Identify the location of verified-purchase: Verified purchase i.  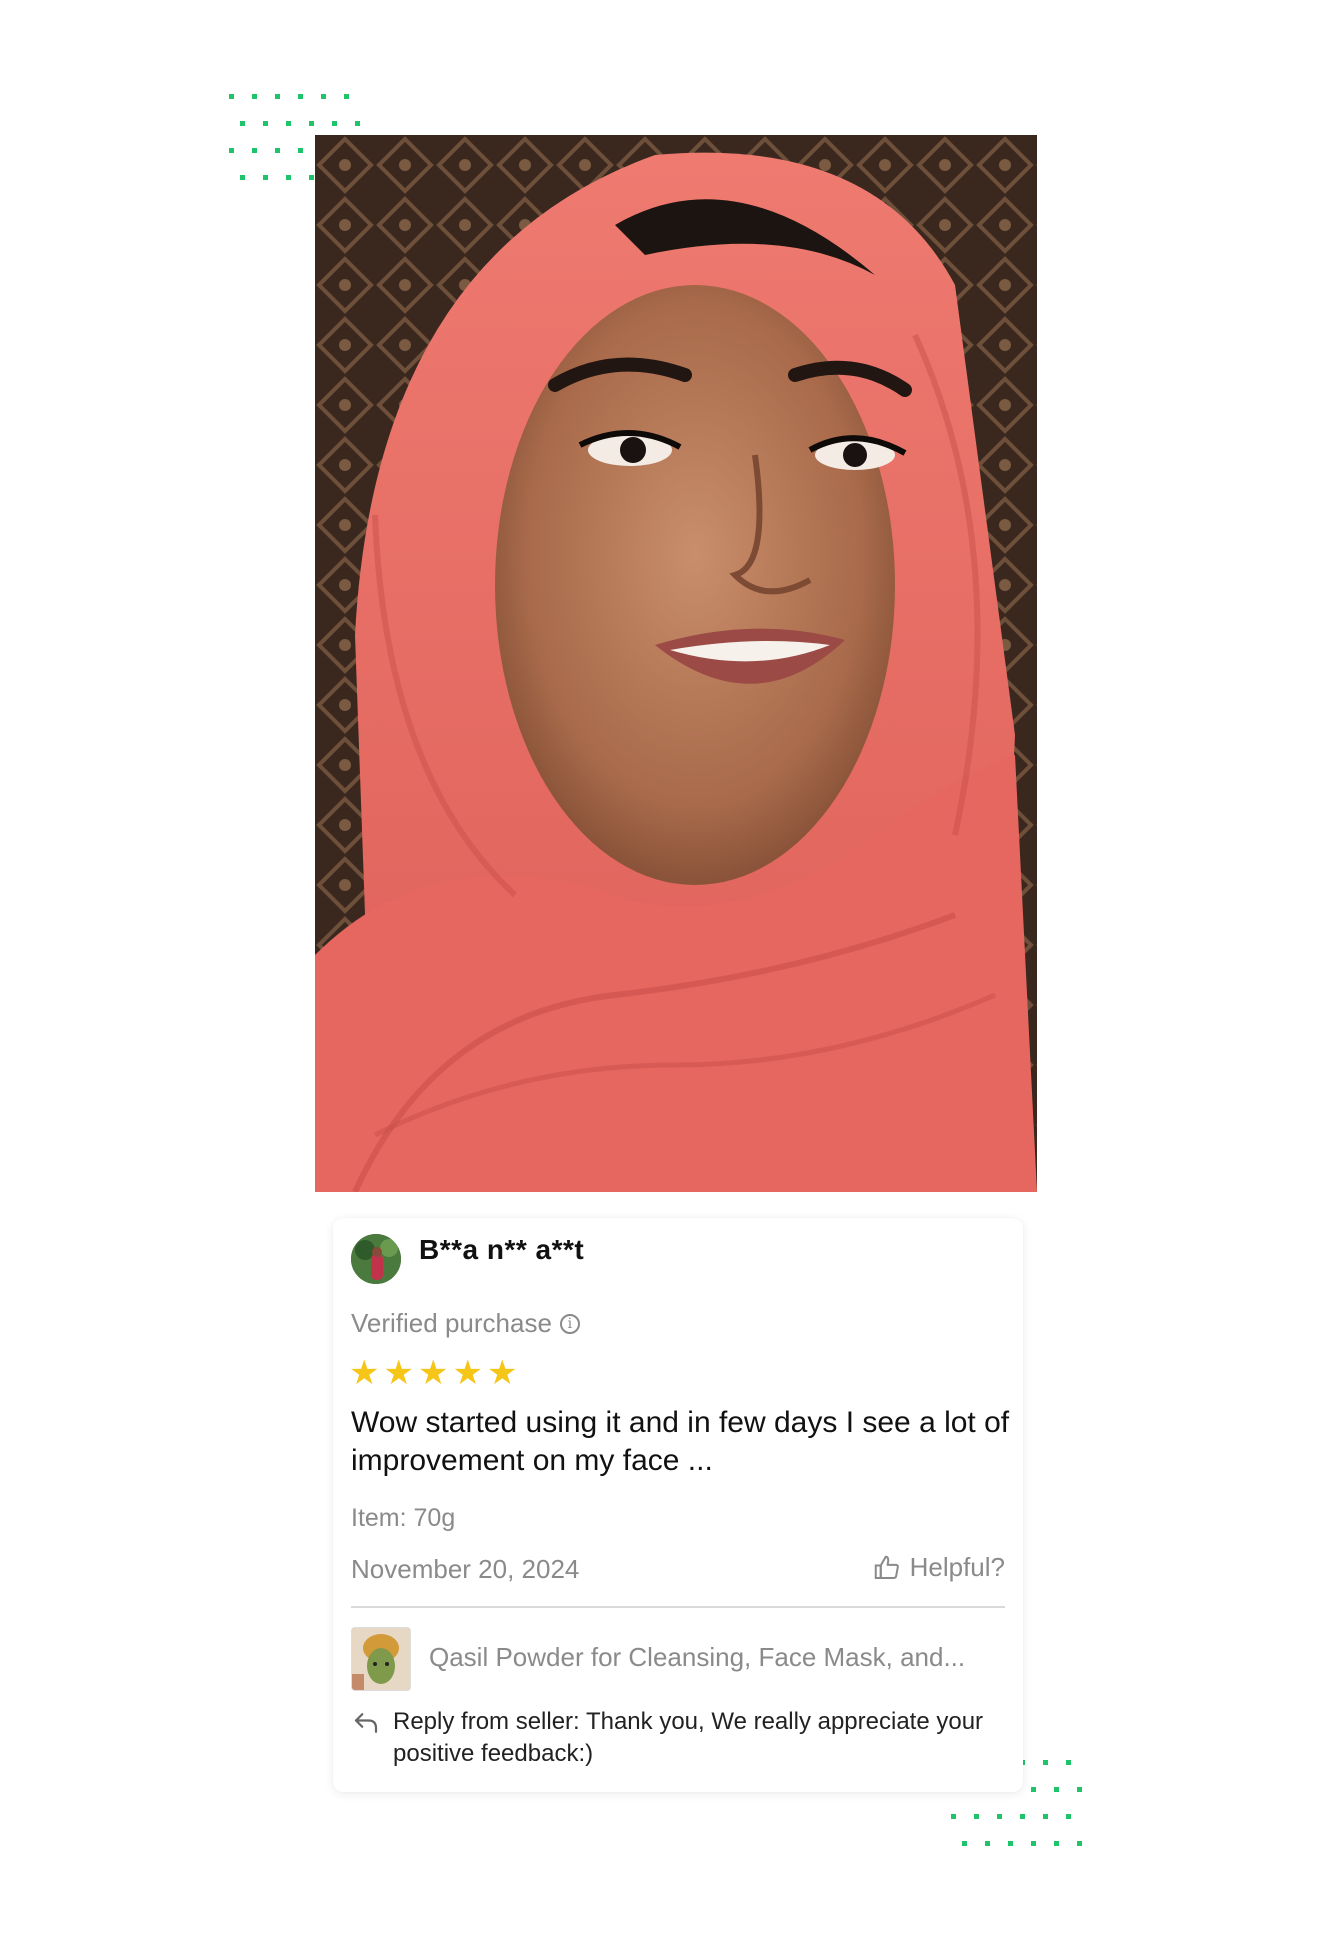
(465, 1323).